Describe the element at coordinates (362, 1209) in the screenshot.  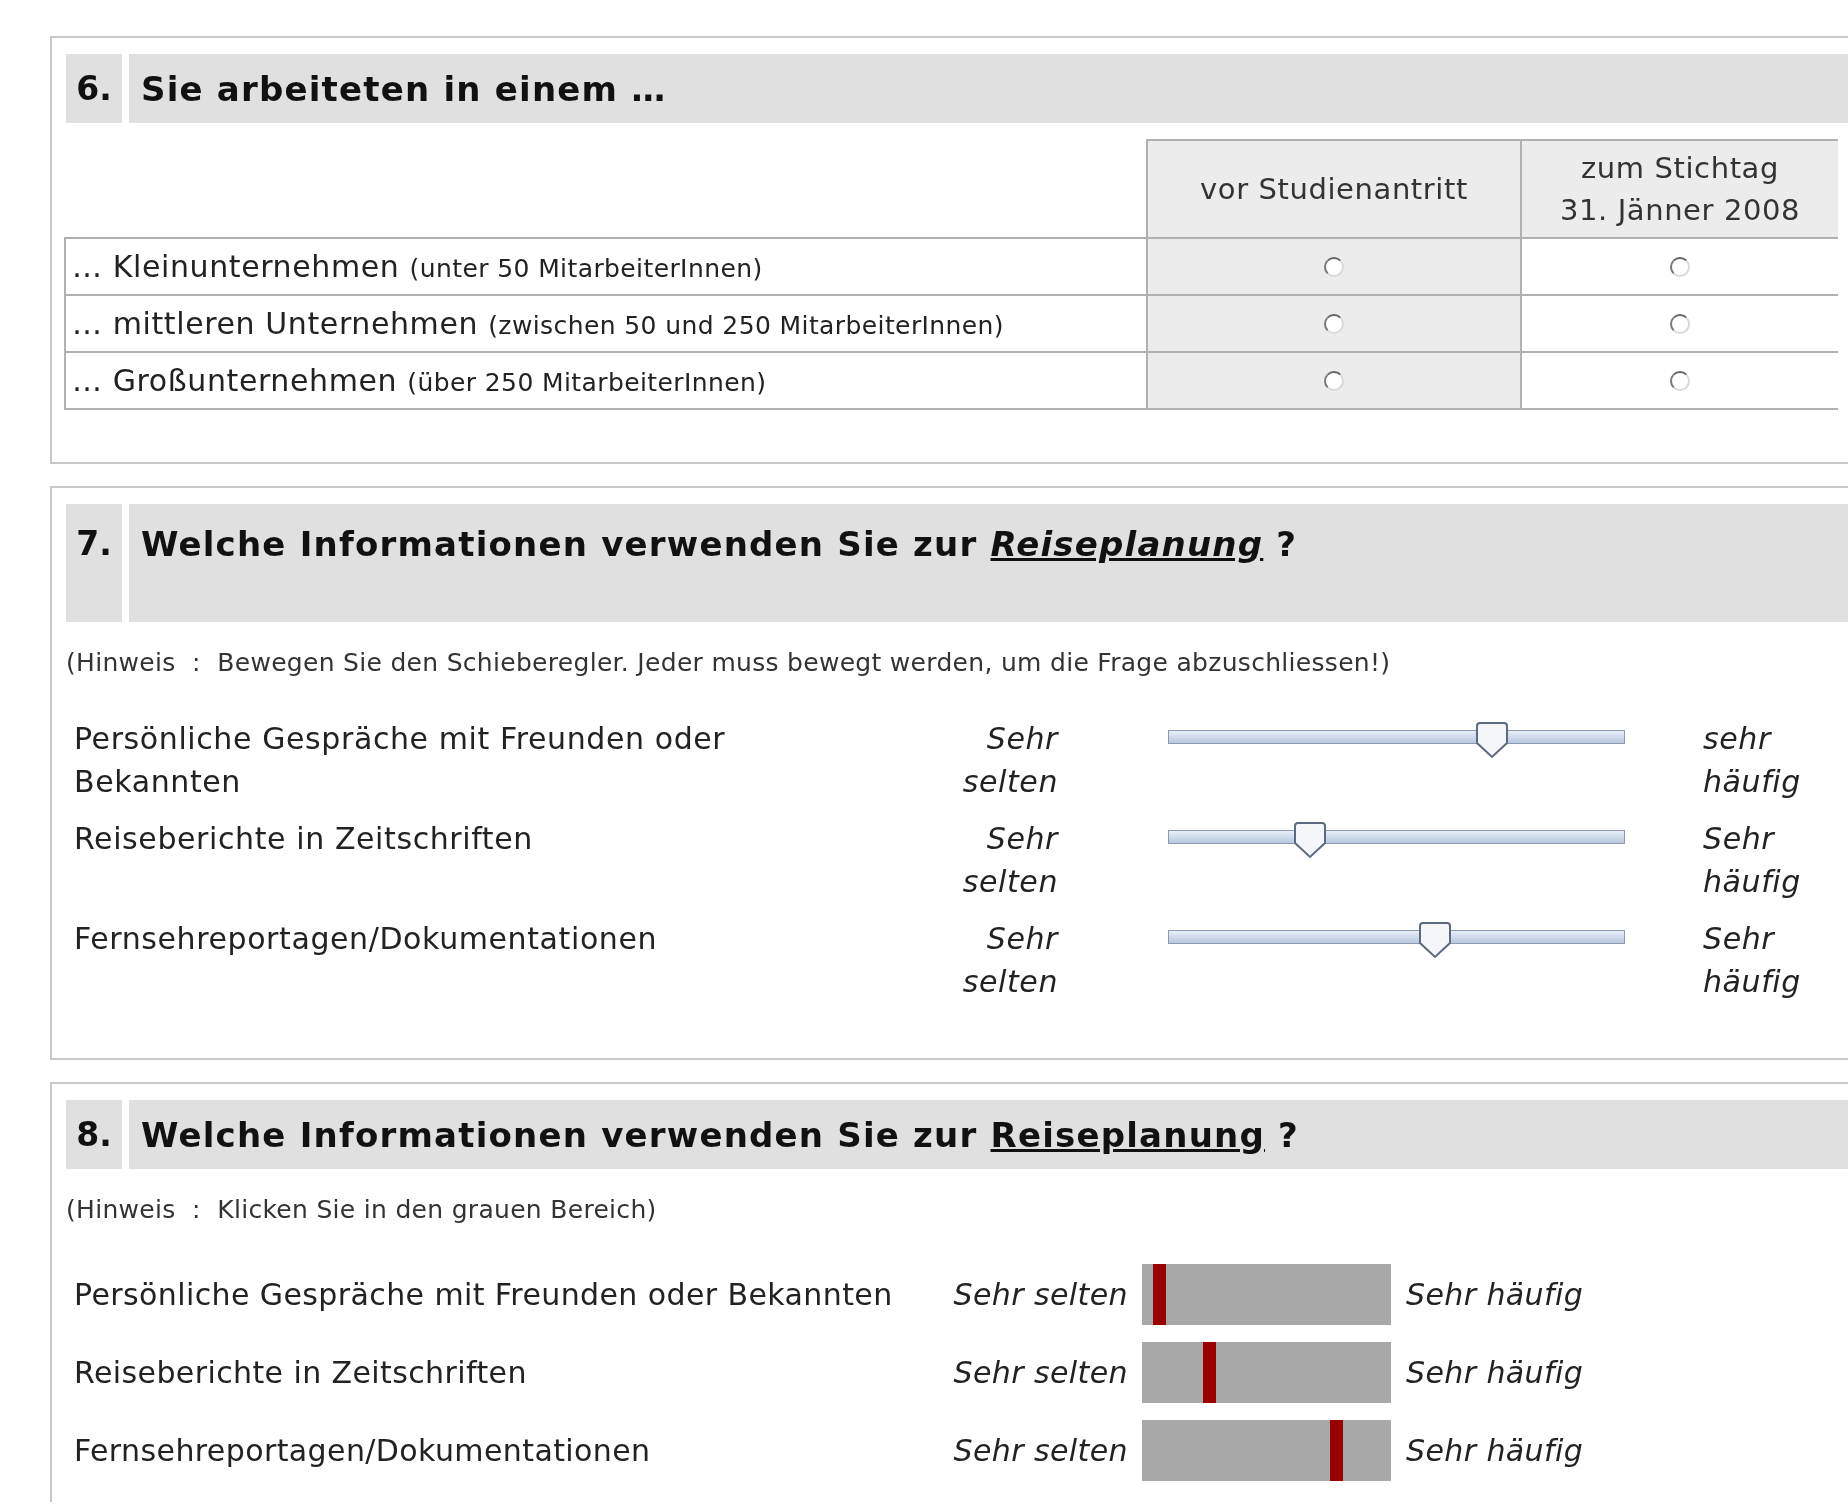
I see `hint-text: (Hinweis : Klicken Sie in den grauen Bereich)` at that location.